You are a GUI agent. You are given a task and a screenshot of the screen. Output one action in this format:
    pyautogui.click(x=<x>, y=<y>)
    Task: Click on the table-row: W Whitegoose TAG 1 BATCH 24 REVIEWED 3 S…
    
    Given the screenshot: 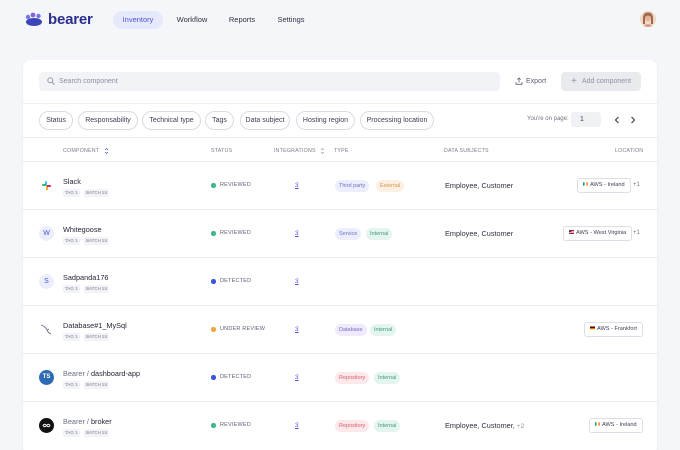 What is the action you would take?
    pyautogui.click(x=340, y=233)
    